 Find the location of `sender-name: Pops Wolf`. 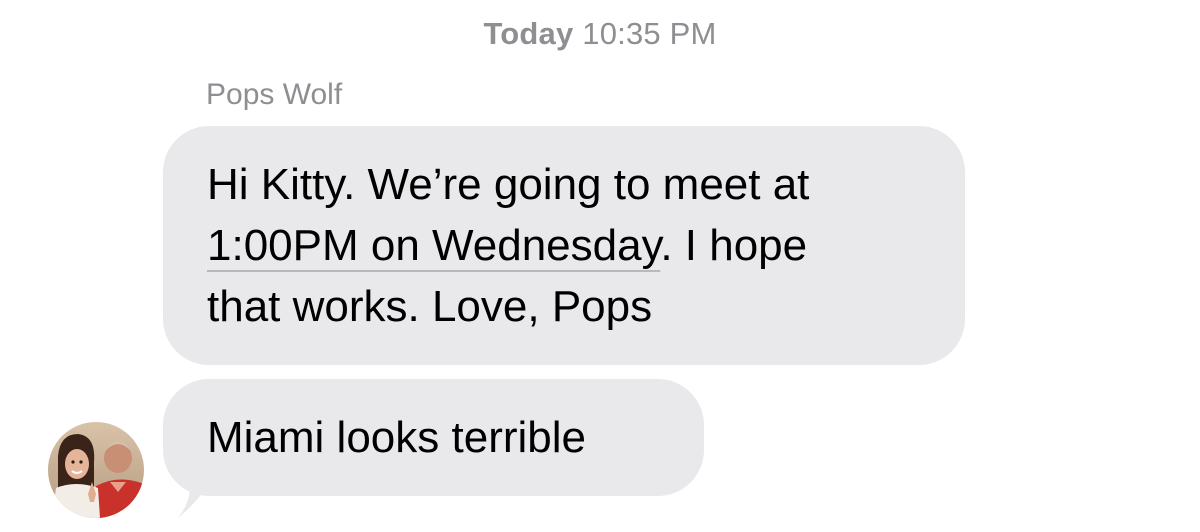

sender-name: Pops Wolf is located at coordinates (274, 94).